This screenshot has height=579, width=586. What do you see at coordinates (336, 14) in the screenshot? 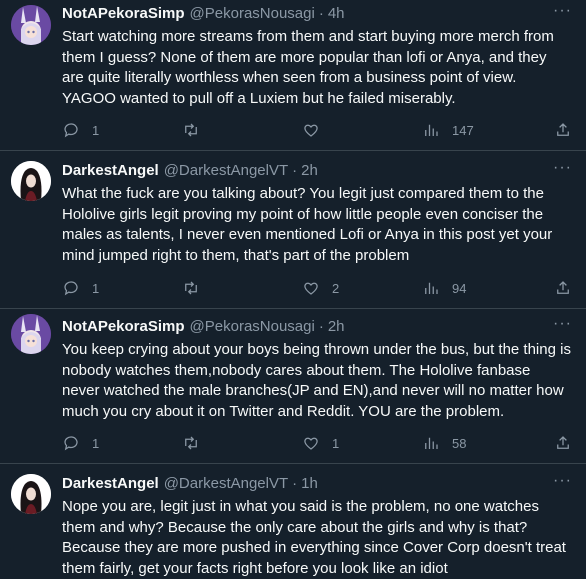
I see `timestamp: 4h` at bounding box center [336, 14].